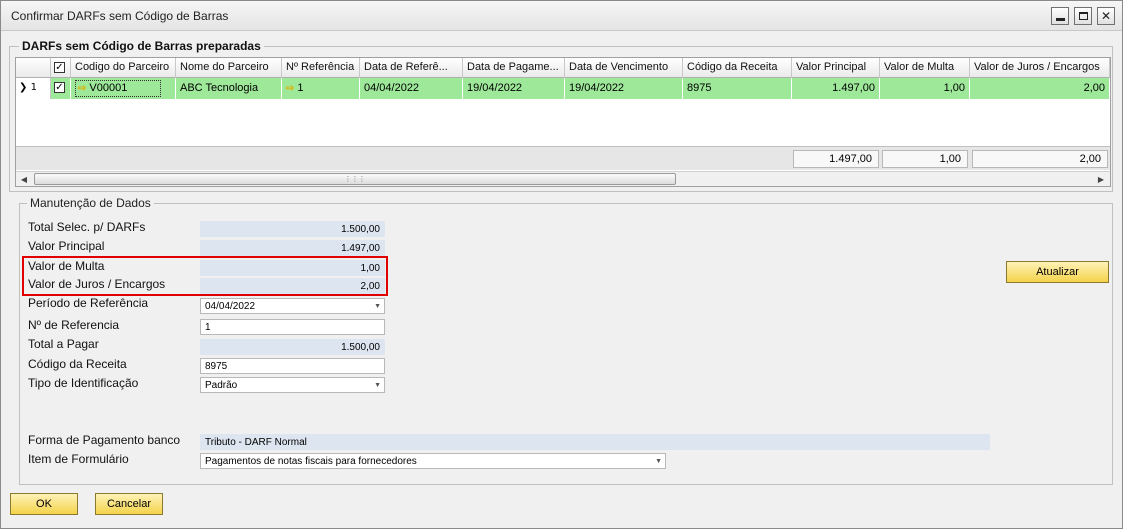 This screenshot has height=529, width=1123. Describe the element at coordinates (108, 88) in the screenshot. I see `partner-code-value: V00001` at that location.